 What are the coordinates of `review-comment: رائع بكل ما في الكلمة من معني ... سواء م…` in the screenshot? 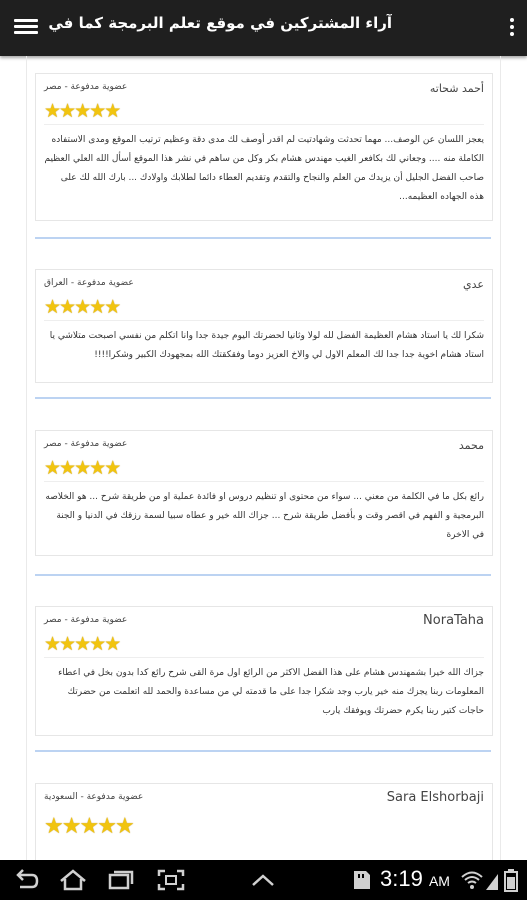 It's located at (264, 513).